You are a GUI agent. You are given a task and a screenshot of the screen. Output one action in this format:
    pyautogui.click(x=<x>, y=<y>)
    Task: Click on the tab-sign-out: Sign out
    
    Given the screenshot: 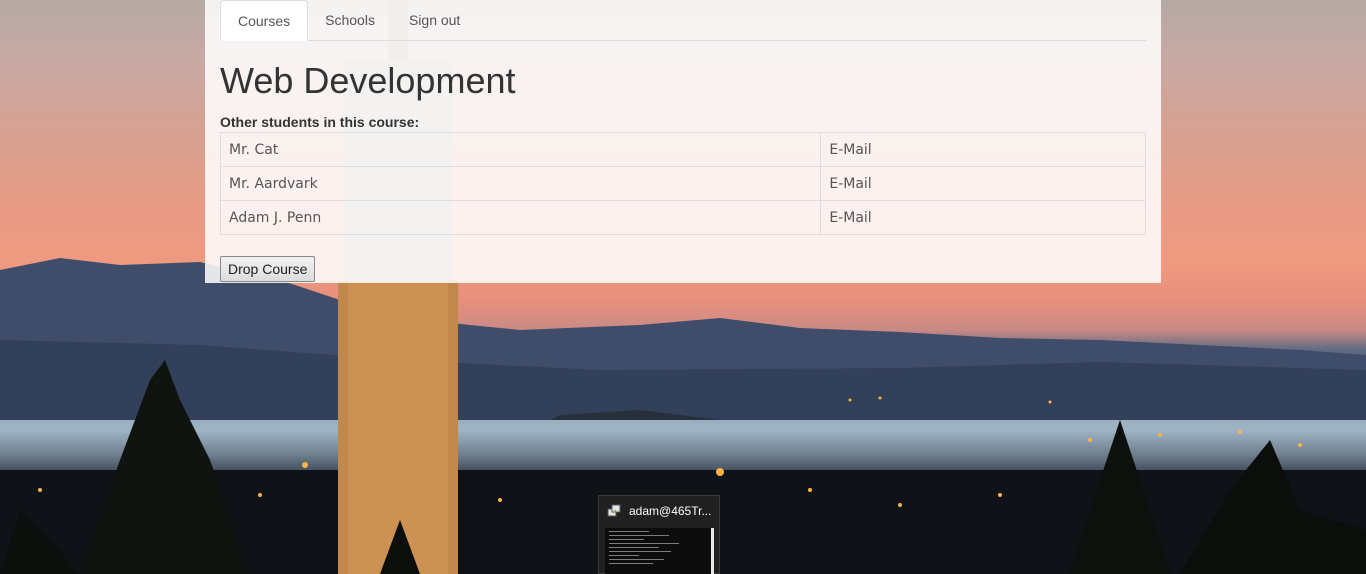 What is the action you would take?
    pyautogui.click(x=434, y=20)
    